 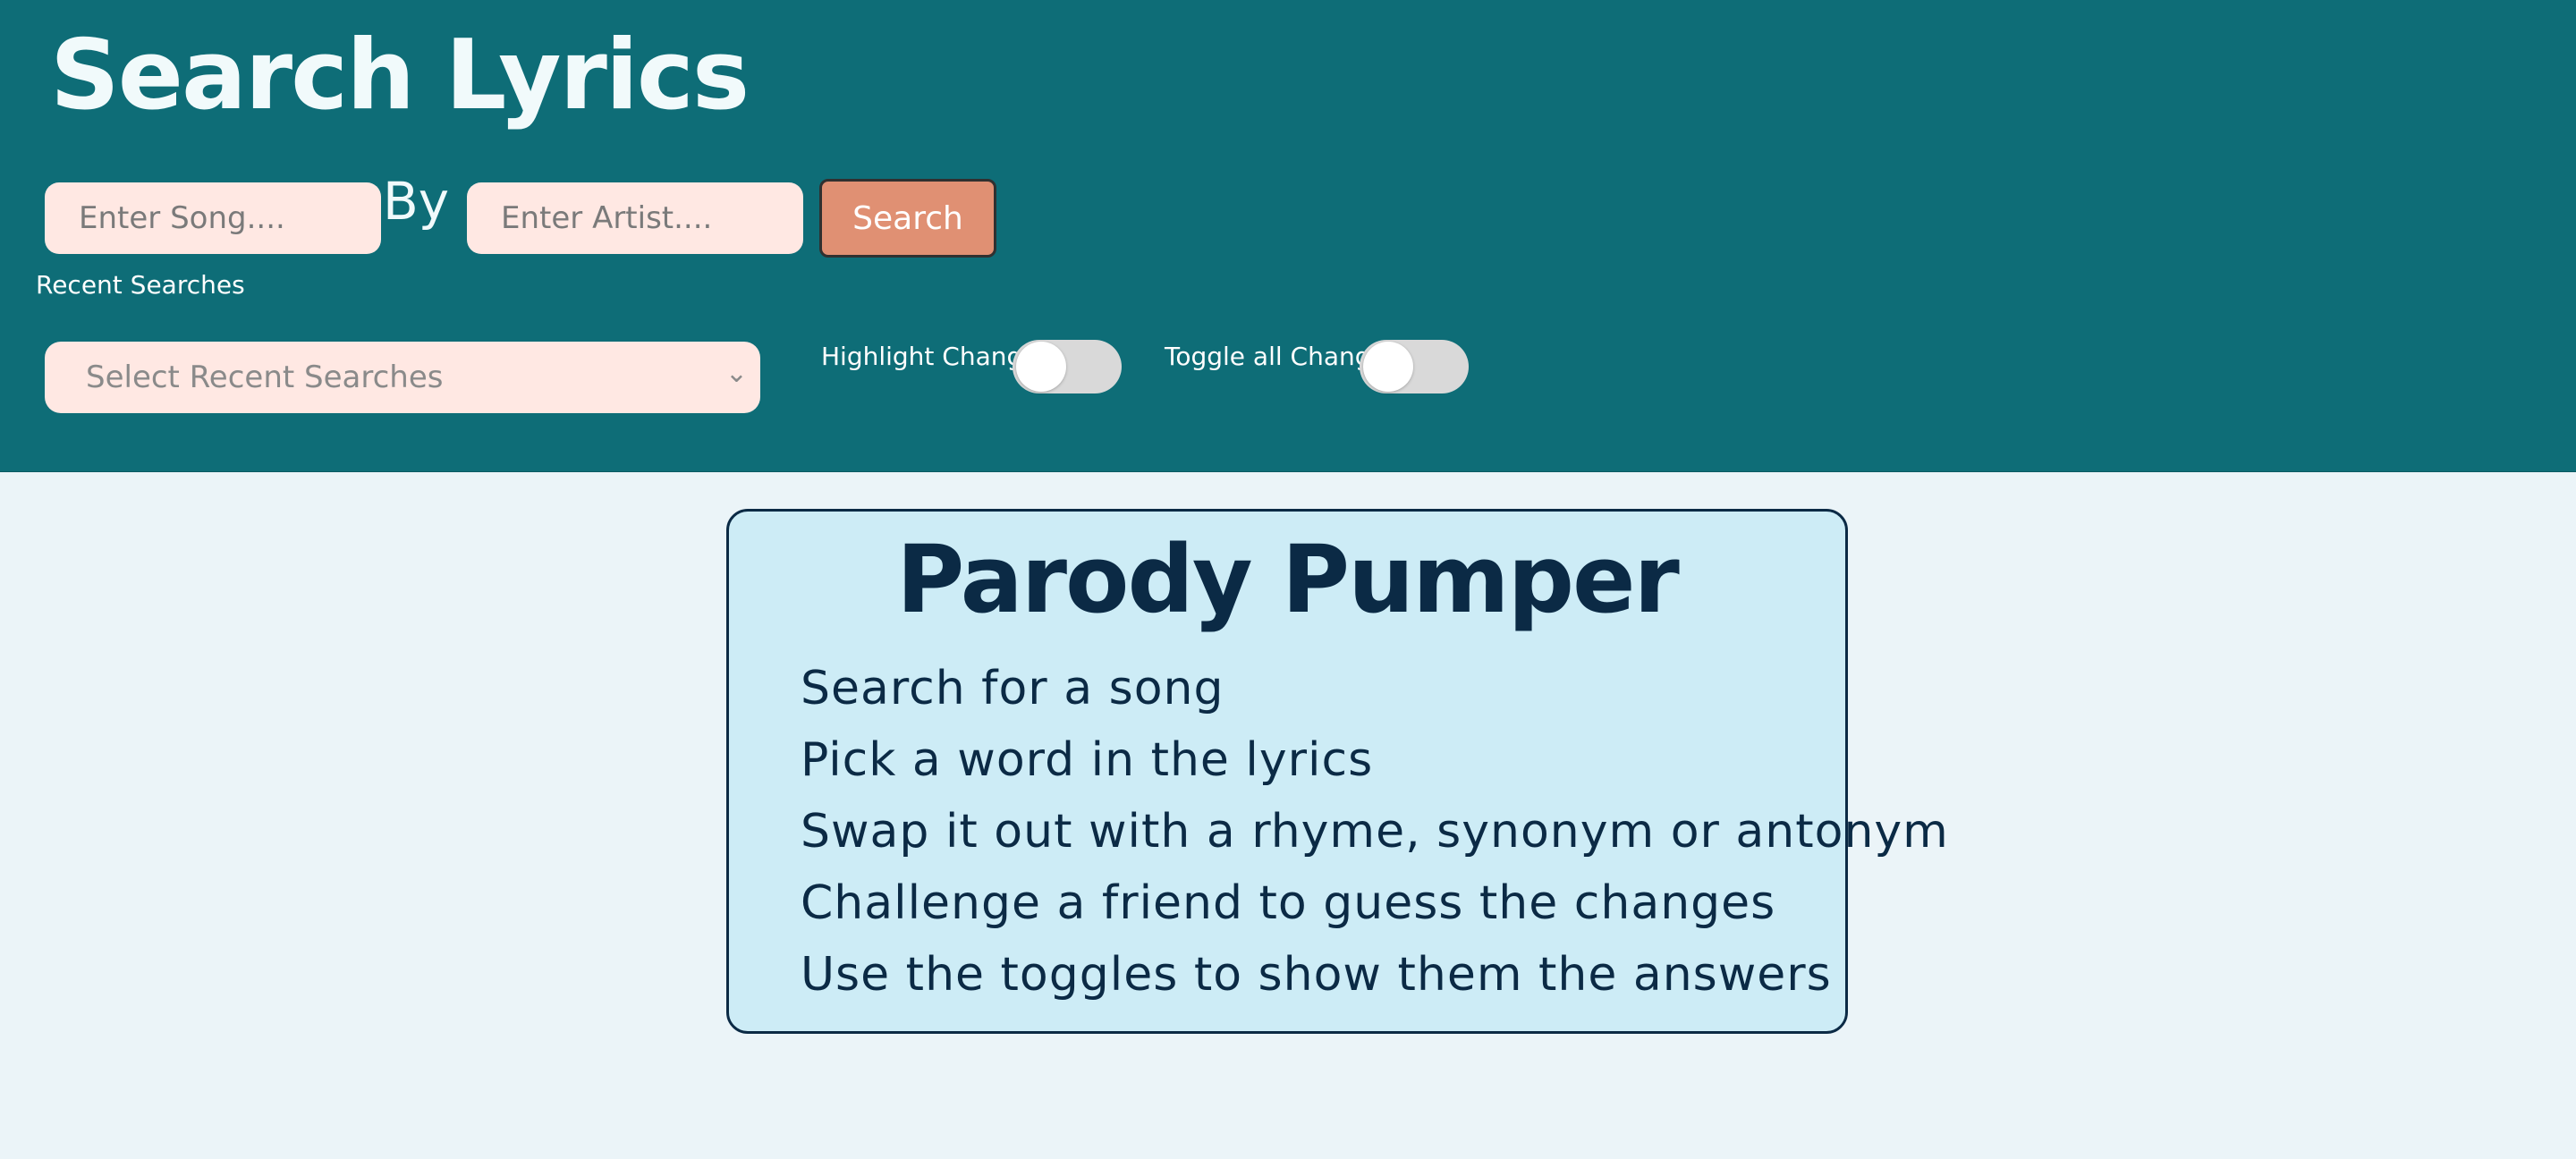 What do you see at coordinates (1288, 579) in the screenshot?
I see `card-title: Parody Pumper` at bounding box center [1288, 579].